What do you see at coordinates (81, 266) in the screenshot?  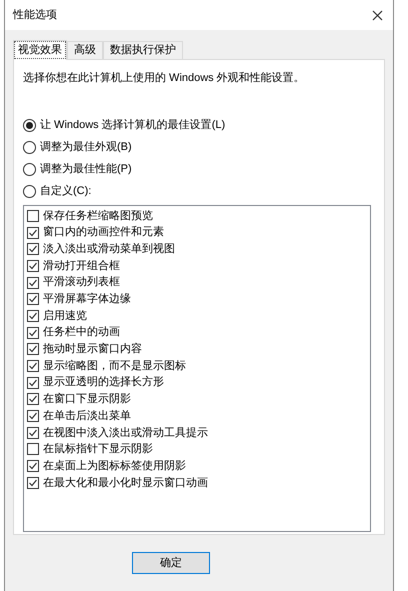 I see `checkbox-label: 滑动打开组合框` at bounding box center [81, 266].